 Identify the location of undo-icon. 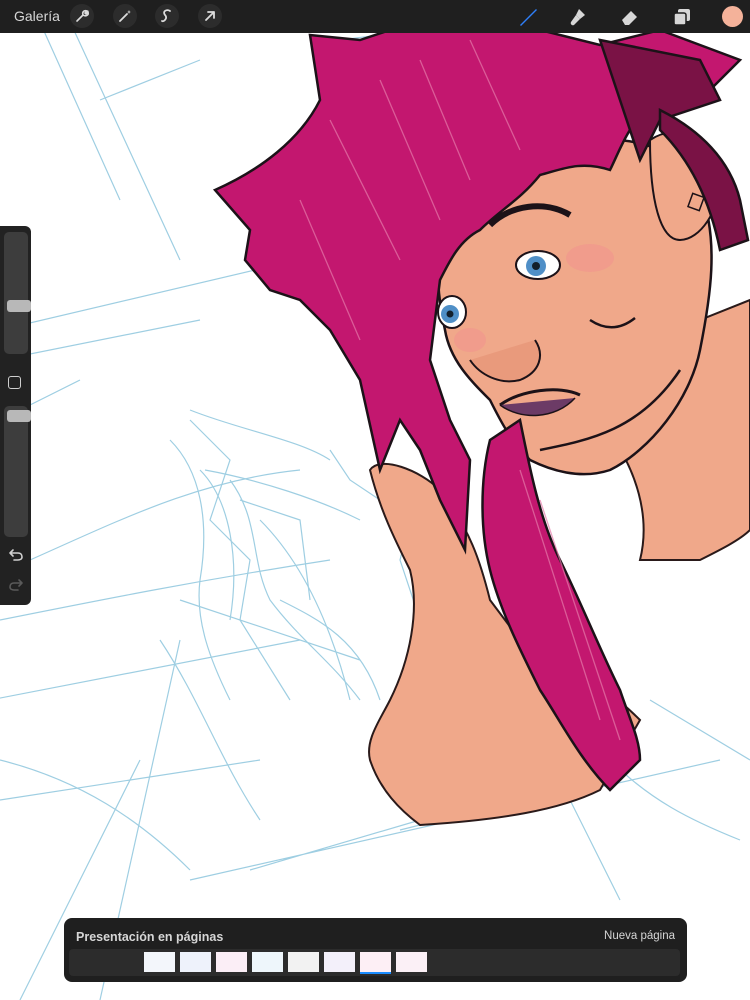
(16, 555).